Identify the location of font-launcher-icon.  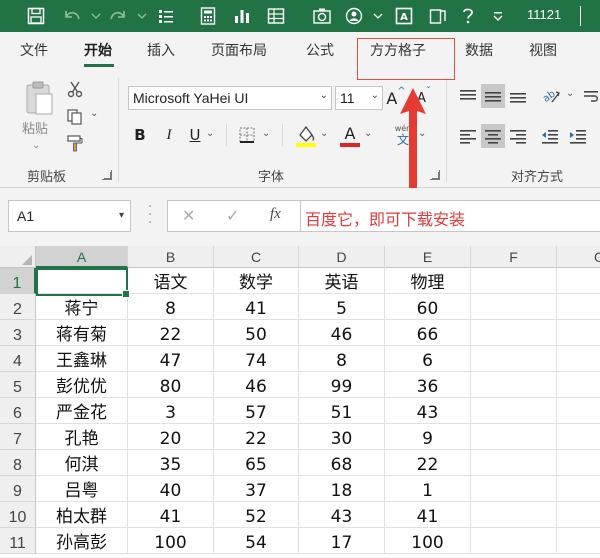
(435, 175).